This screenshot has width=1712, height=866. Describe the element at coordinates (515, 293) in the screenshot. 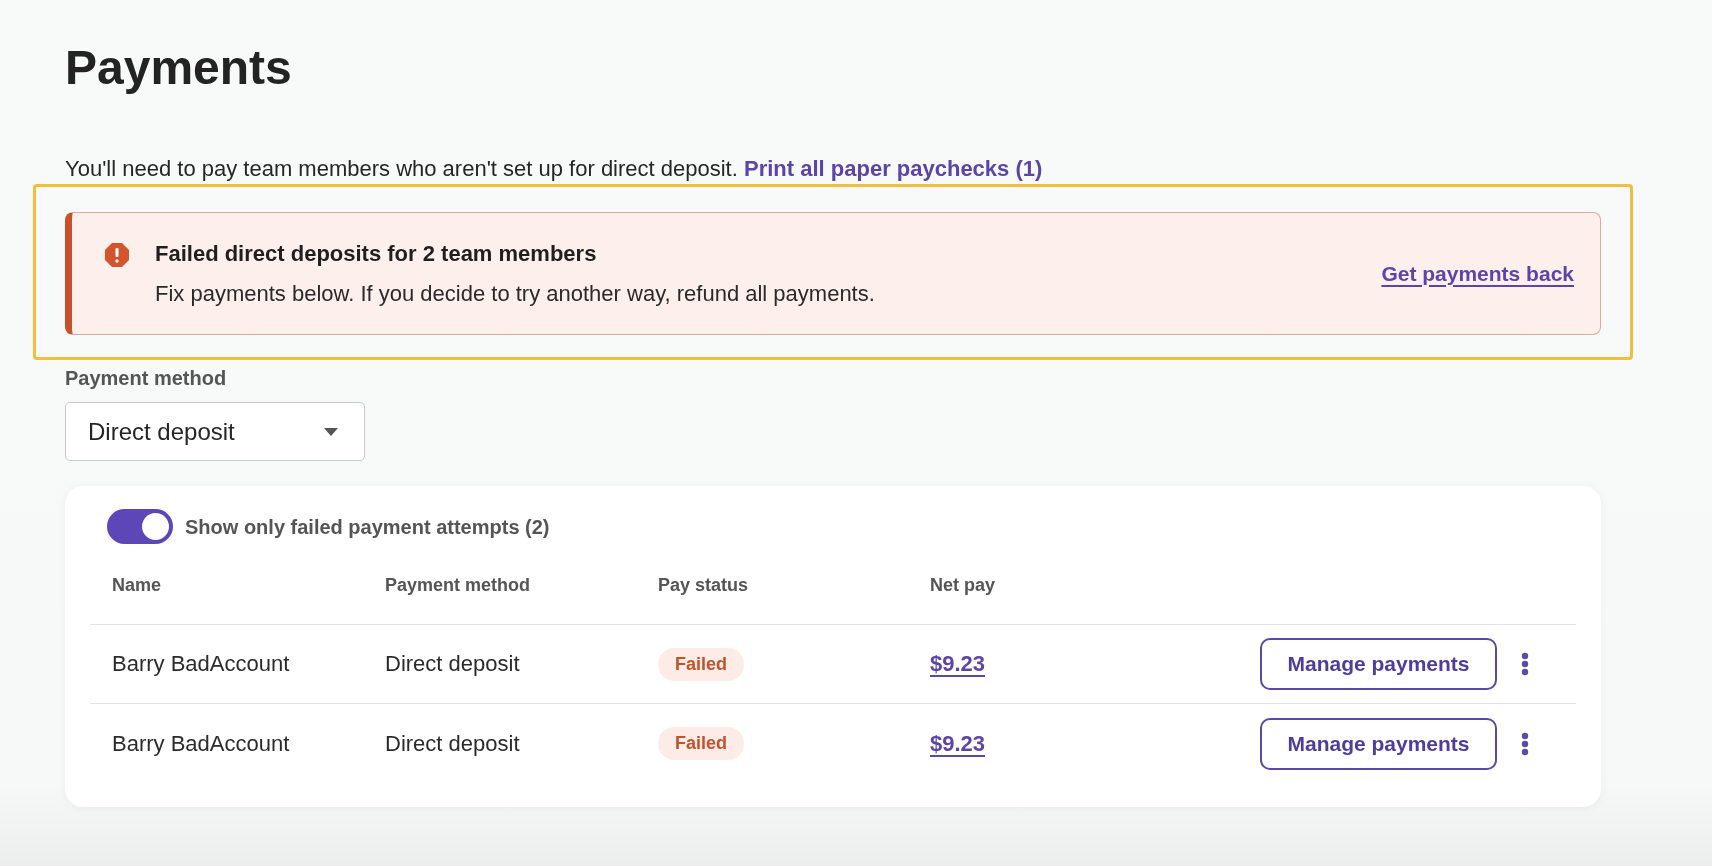

I see `alert-message: Fix payments below. If you decide to try another way, refund all payments.` at that location.